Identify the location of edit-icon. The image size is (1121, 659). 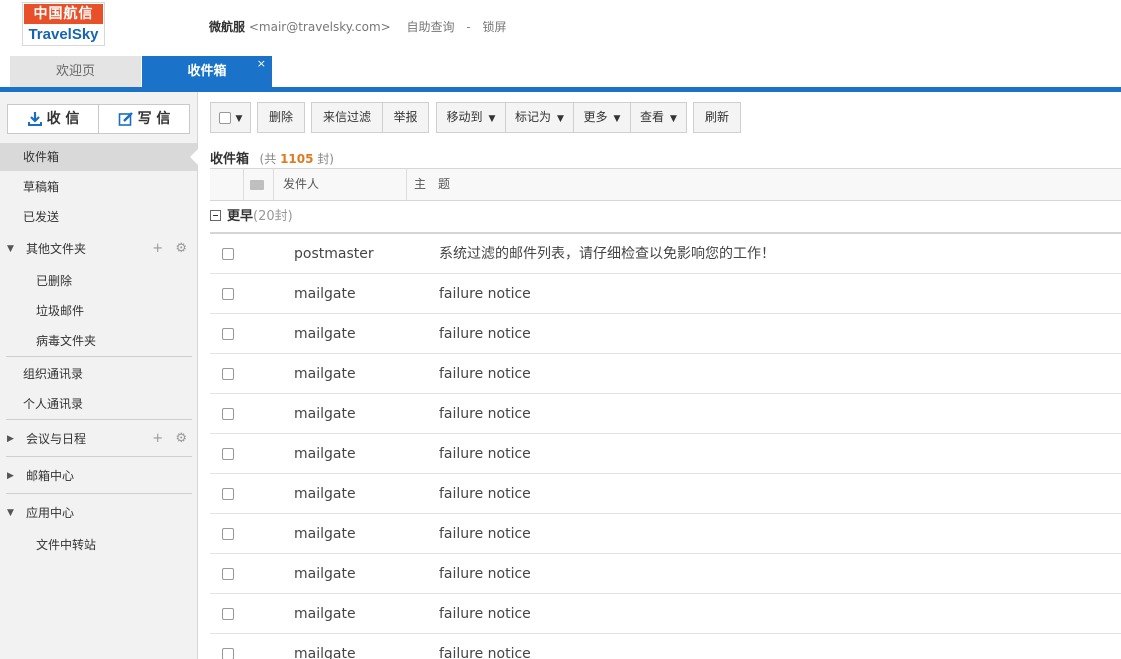
(125, 119).